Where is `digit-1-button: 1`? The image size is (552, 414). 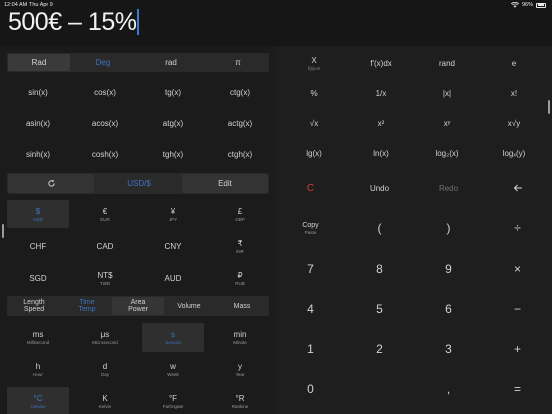 digit-1-button: 1 is located at coordinates (310, 349).